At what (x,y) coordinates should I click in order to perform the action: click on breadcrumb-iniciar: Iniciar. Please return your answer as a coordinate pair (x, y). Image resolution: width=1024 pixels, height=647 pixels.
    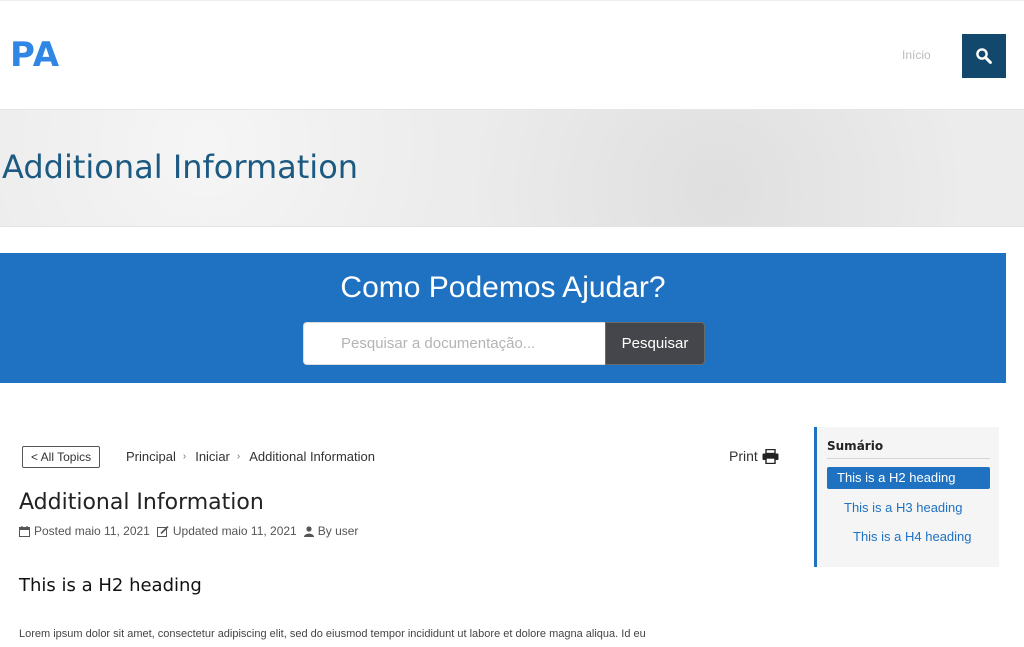
    Looking at the image, I should click on (212, 456).